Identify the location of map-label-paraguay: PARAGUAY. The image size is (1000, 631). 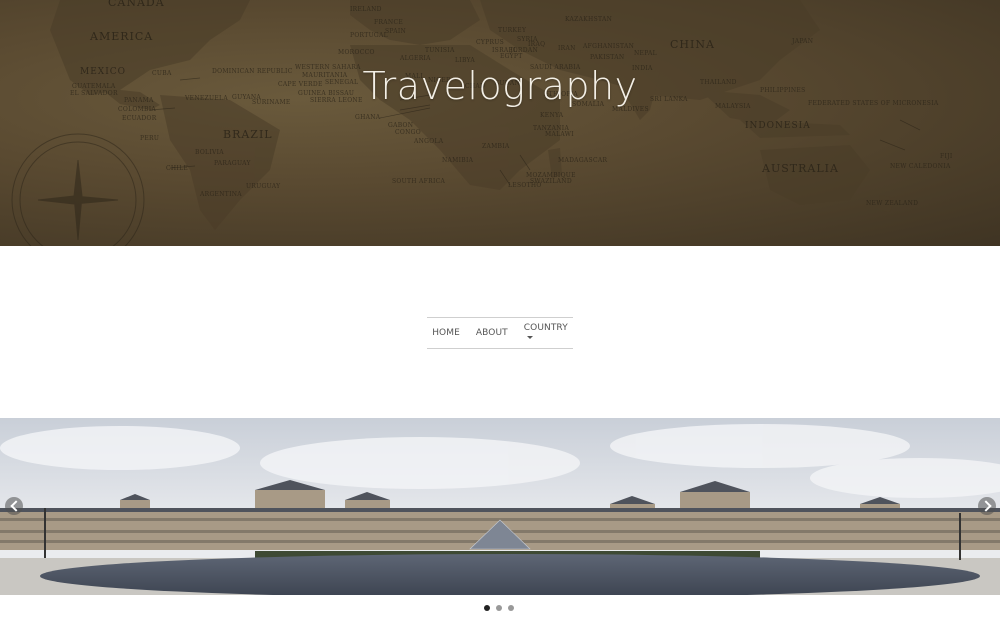
(233, 163).